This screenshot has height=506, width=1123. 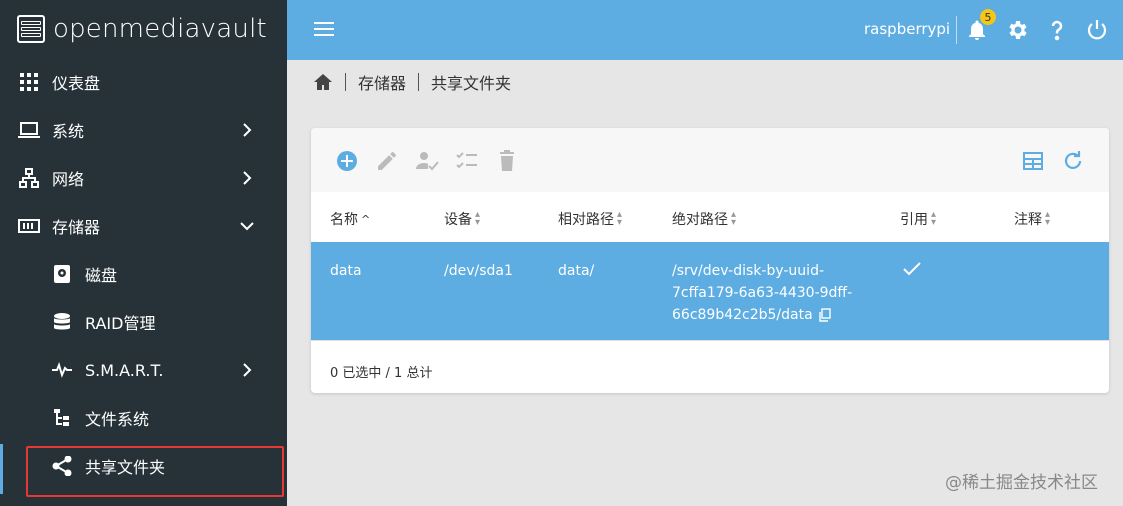 What do you see at coordinates (62, 370) in the screenshot?
I see `pulse-icon` at bounding box center [62, 370].